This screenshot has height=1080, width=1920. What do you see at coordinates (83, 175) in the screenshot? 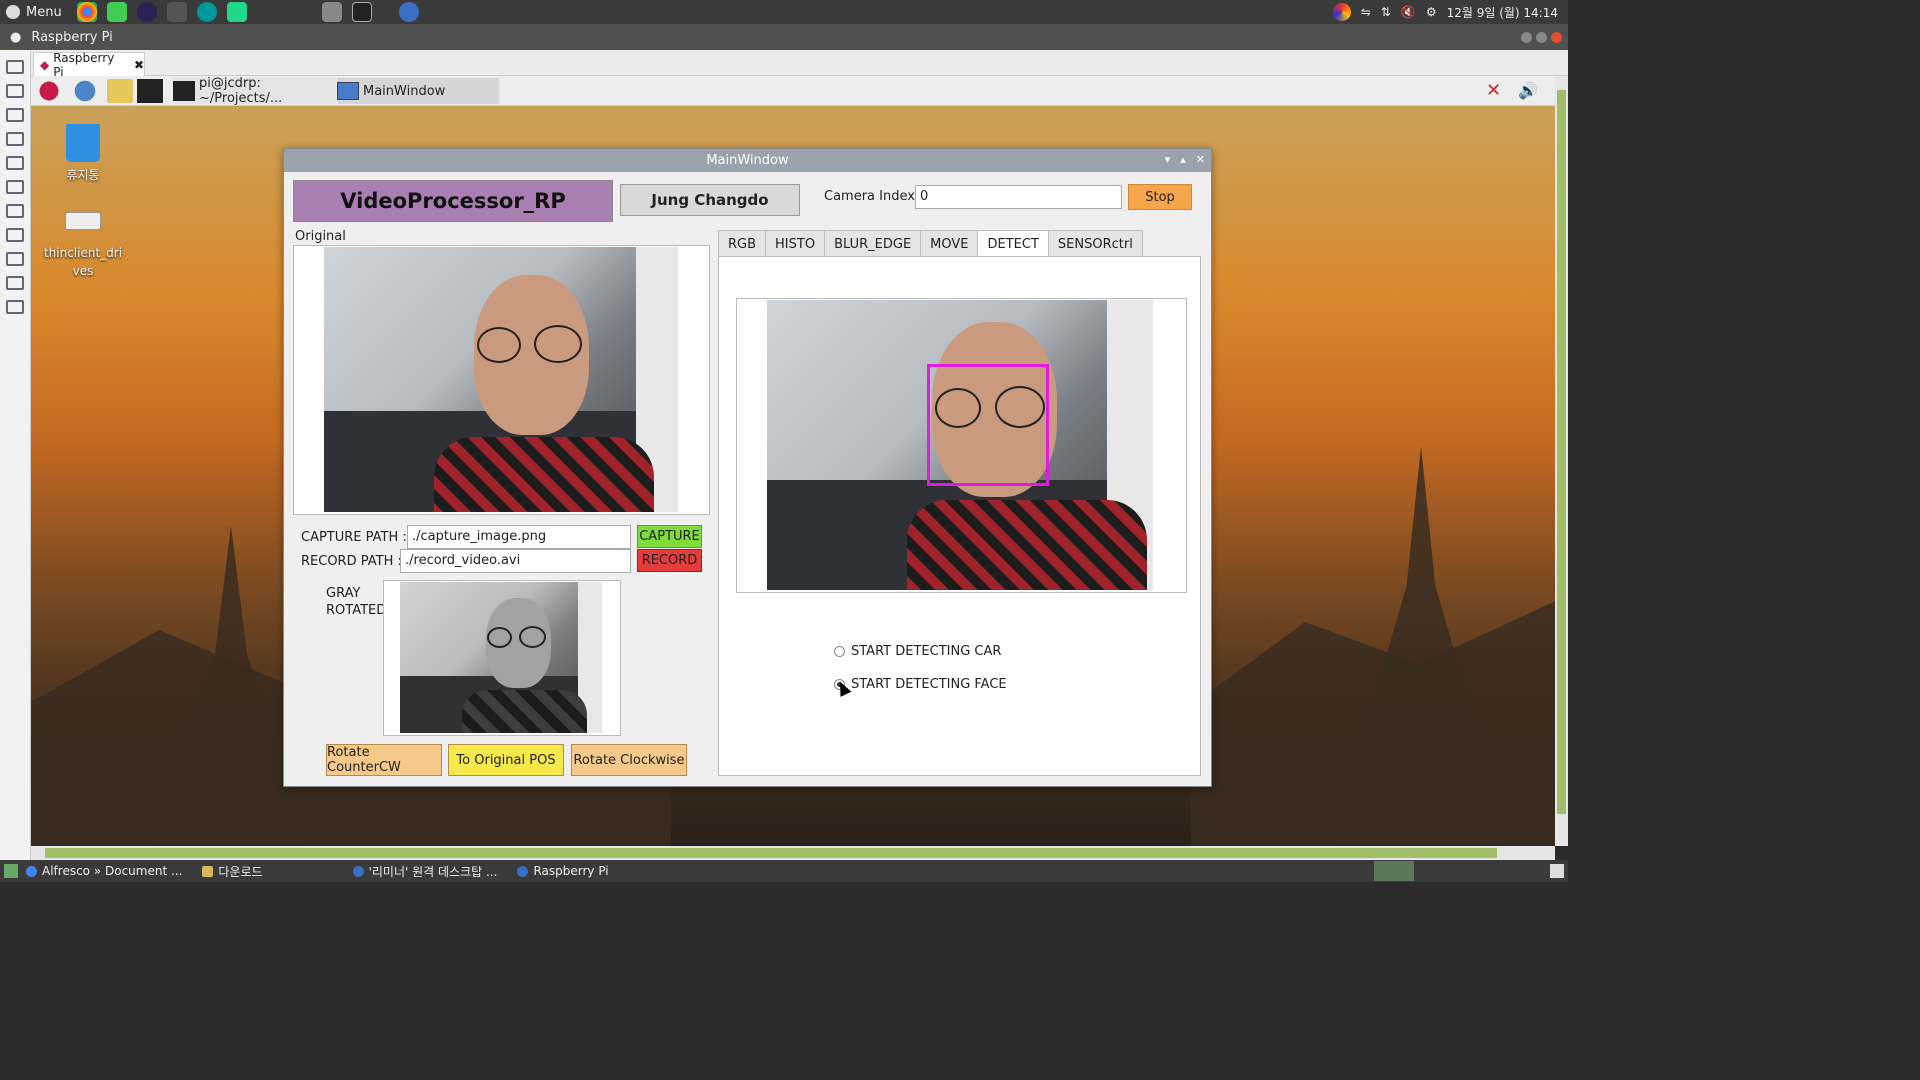
I see `desktop-icon-label: 휴지통` at bounding box center [83, 175].